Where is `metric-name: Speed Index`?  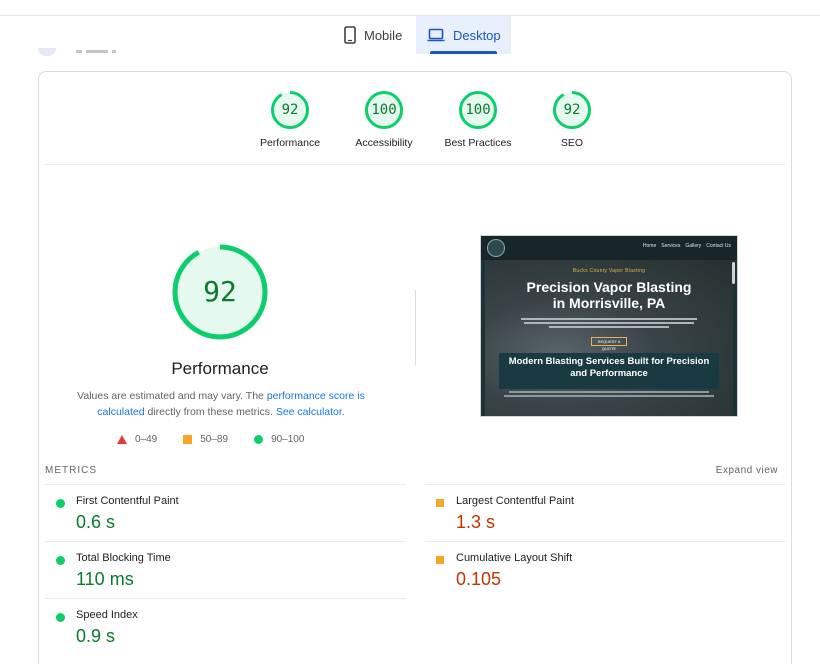 metric-name: Speed Index is located at coordinates (107, 615).